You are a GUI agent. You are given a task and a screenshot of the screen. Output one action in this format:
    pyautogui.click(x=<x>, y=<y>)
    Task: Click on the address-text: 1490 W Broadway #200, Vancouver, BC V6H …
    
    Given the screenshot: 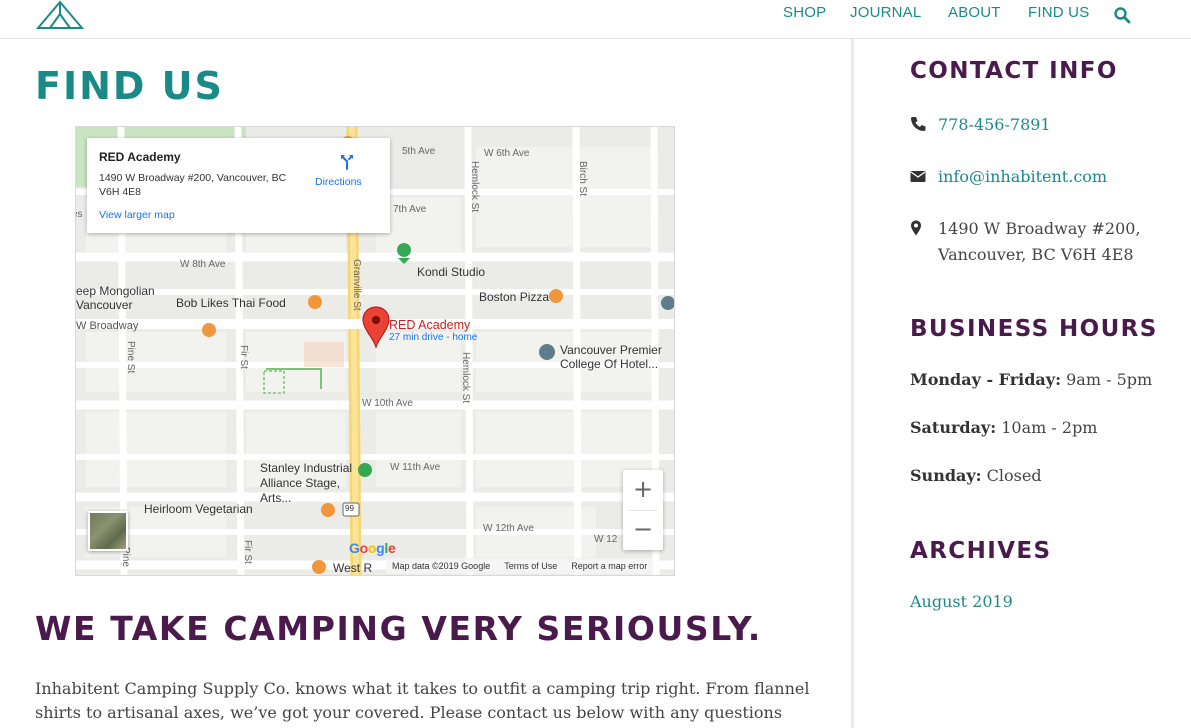 What is the action you would take?
    pyautogui.click(x=1039, y=241)
    